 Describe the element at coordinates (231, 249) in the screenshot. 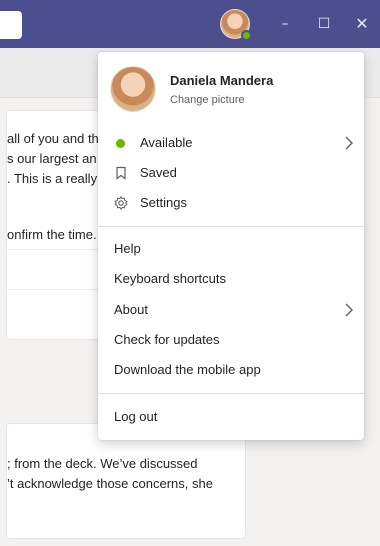

I see `menu-item-help: Help` at that location.